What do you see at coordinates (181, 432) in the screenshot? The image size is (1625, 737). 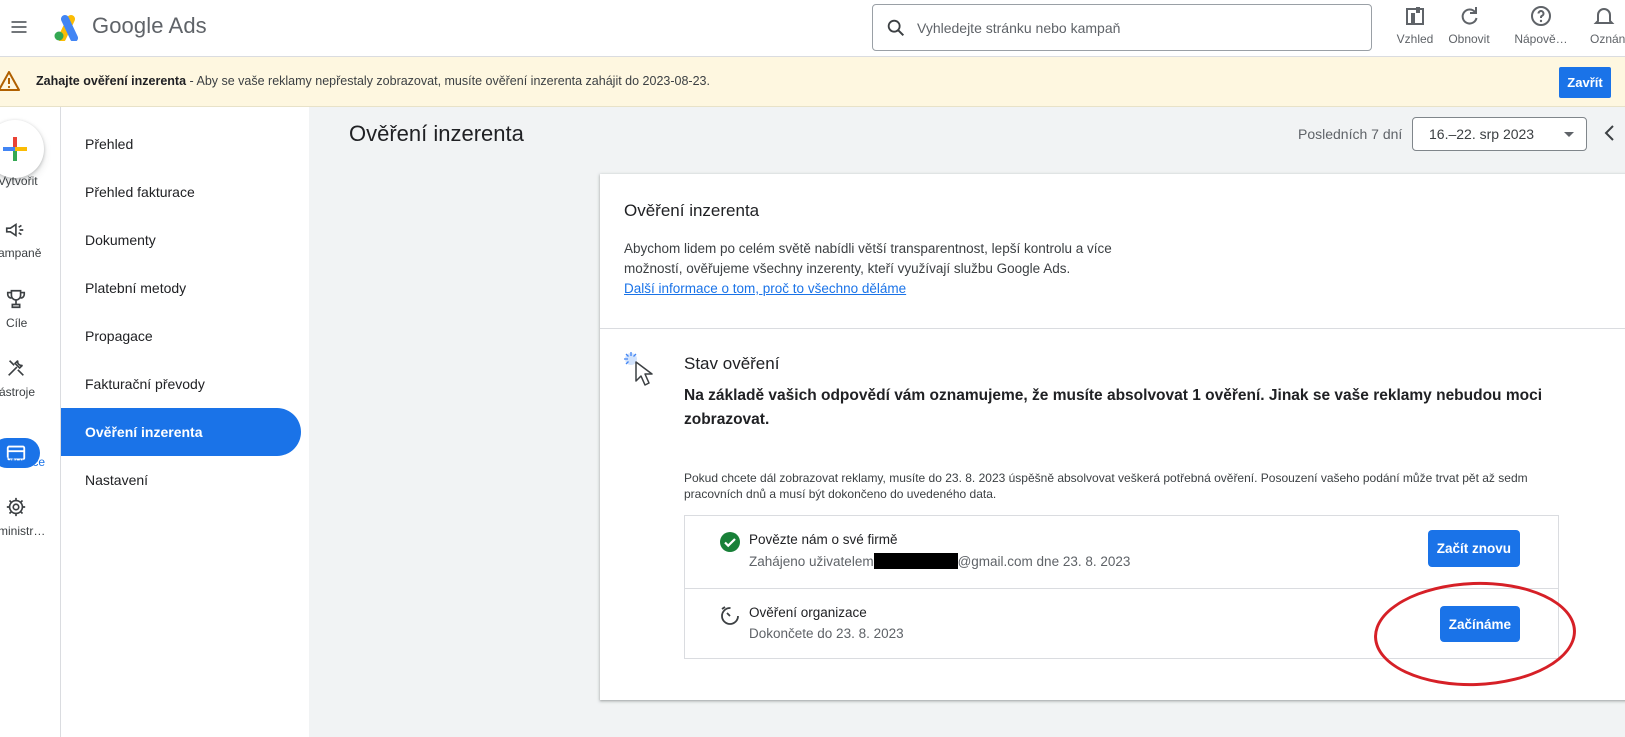 I see `subnav-item-advertiser-verification: Ověření inzerenta` at bounding box center [181, 432].